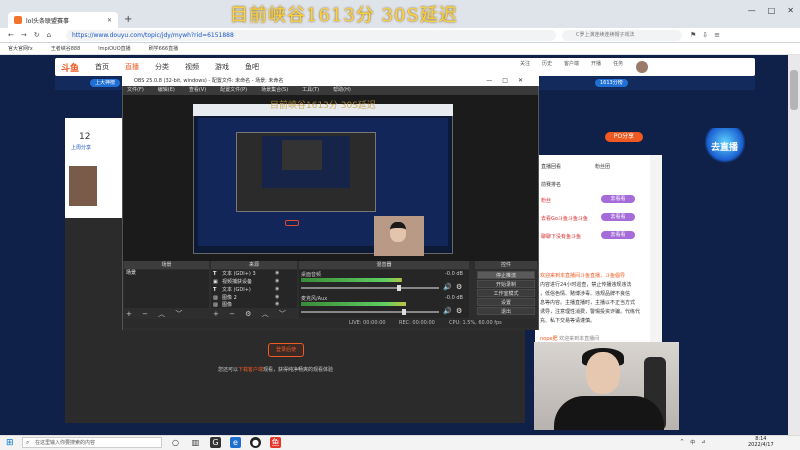  I want to click on close-tab-icon: ✕, so click(109, 20).